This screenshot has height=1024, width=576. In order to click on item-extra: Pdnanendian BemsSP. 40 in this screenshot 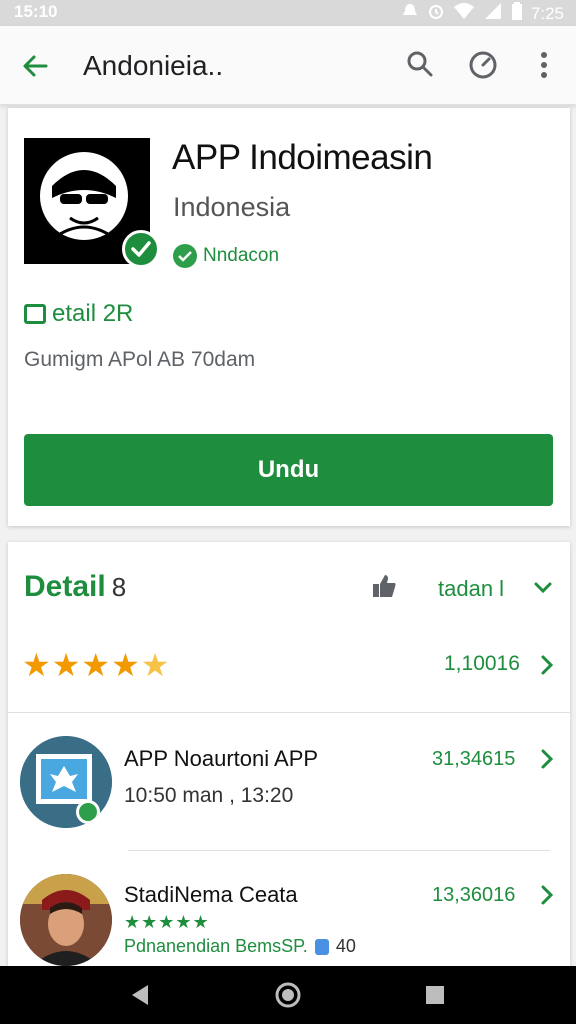, I will do `click(240, 946)`.